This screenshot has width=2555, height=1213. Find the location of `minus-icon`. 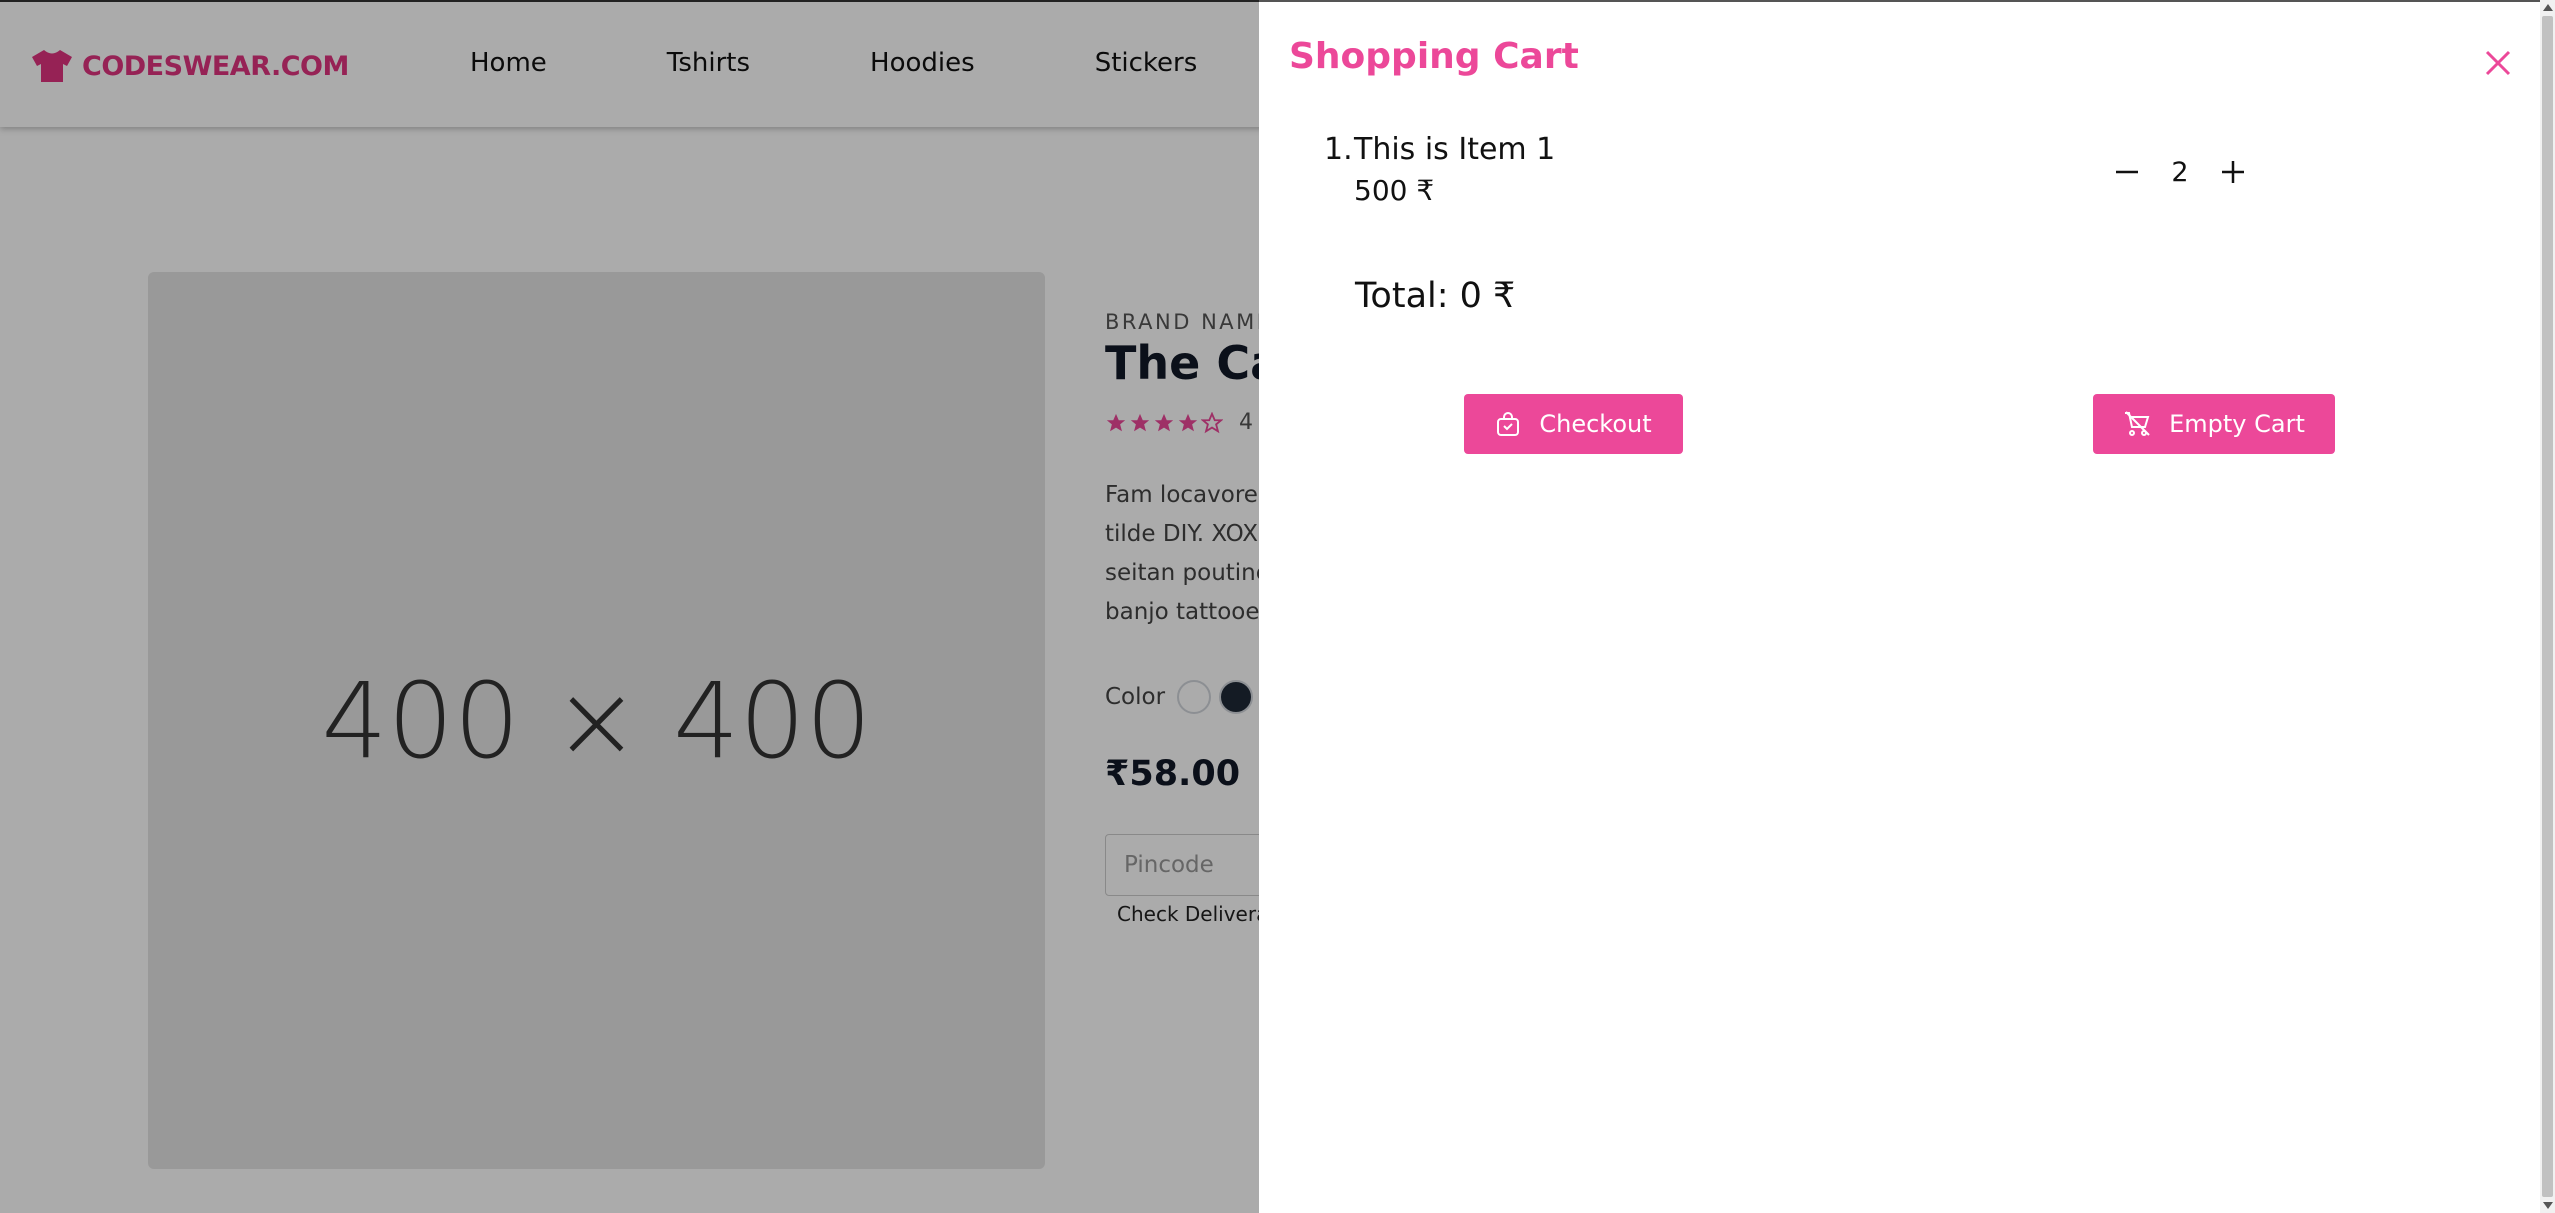

minus-icon is located at coordinates (2127, 172).